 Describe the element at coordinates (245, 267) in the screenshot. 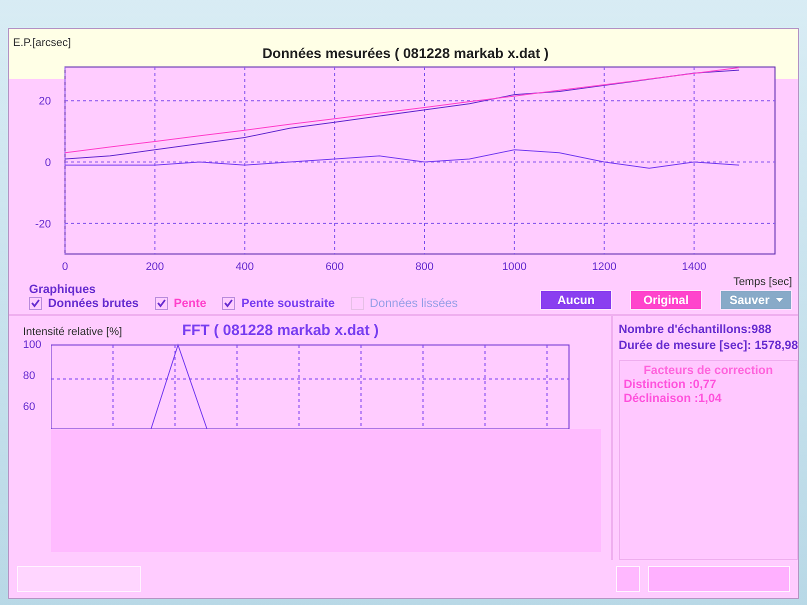

I see `x-tick-label: 400` at that location.